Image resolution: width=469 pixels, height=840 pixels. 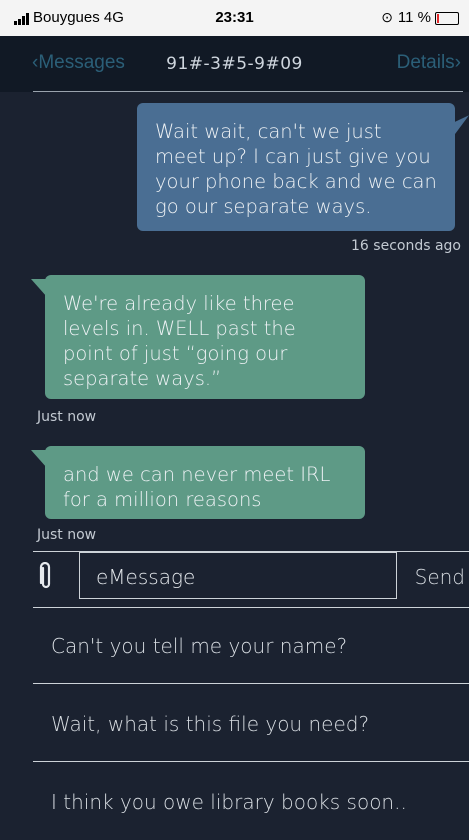 I want to click on status-bar: Bouygues 4G 23:31 ⊙ 11 %, so click(x=234, y=18).